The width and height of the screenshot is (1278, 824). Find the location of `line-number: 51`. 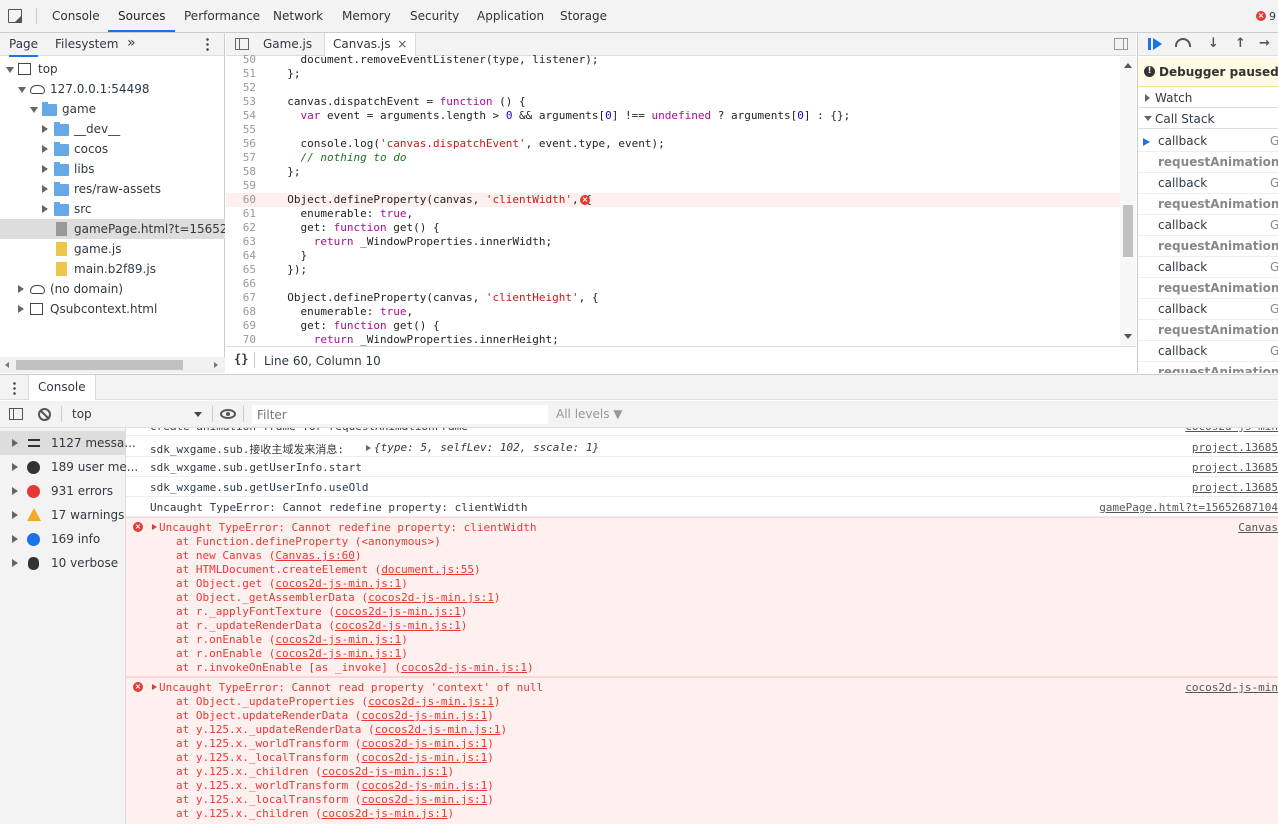

line-number: 51 is located at coordinates (241, 74).